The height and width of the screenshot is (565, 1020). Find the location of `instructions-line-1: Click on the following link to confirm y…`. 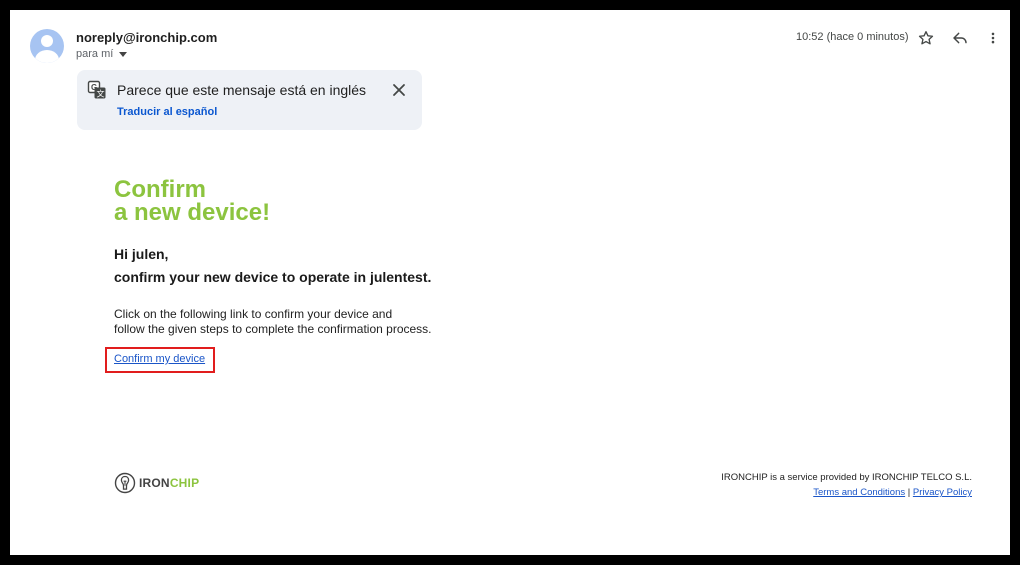

instructions-line-1: Click on the following link to confirm y… is located at coordinates (253, 314).